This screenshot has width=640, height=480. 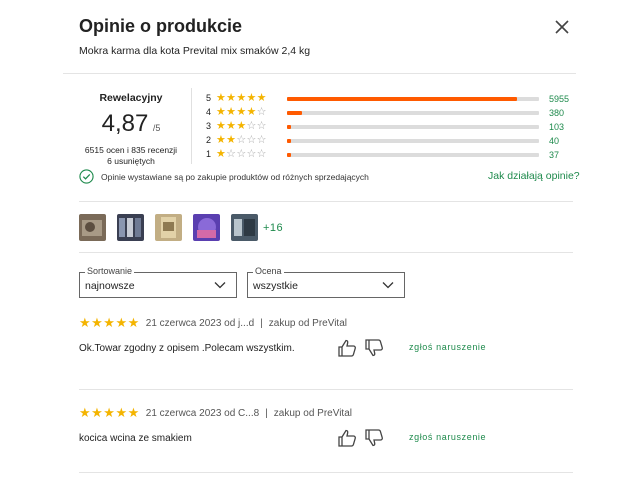 I want to click on average-score-value: 4,87, so click(x=125, y=123).